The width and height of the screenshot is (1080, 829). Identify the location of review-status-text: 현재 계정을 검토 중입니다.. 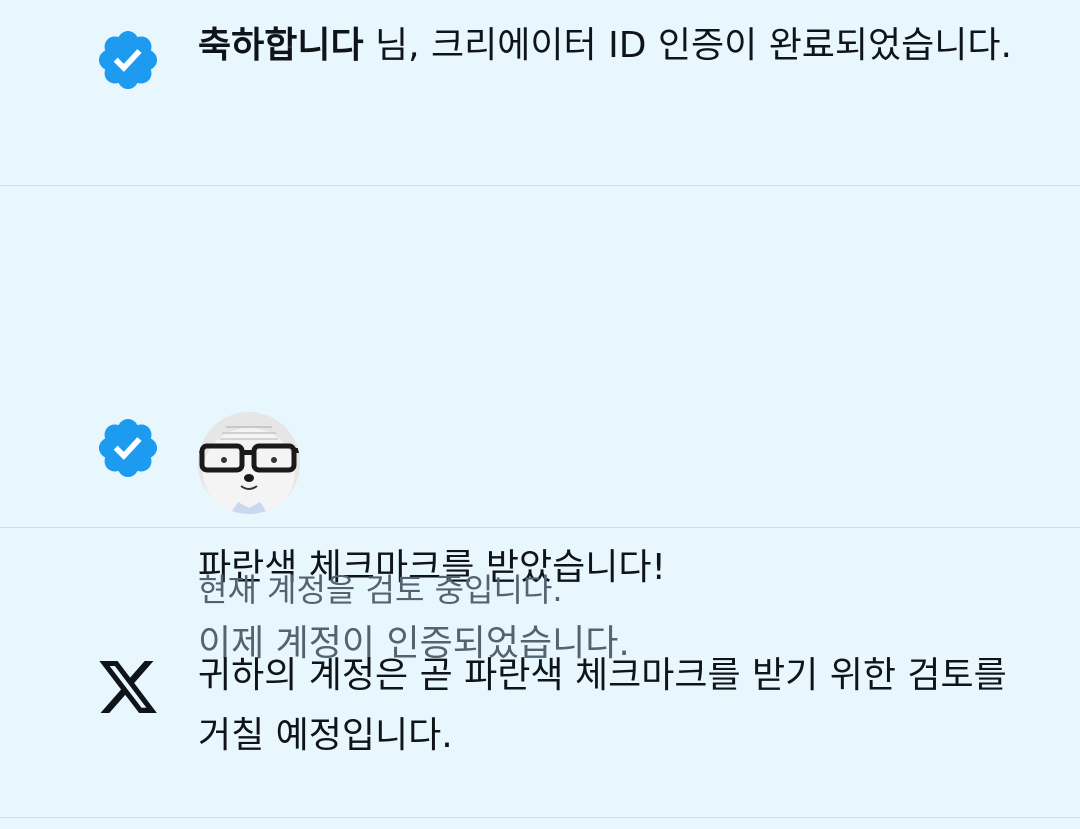
(380, 590).